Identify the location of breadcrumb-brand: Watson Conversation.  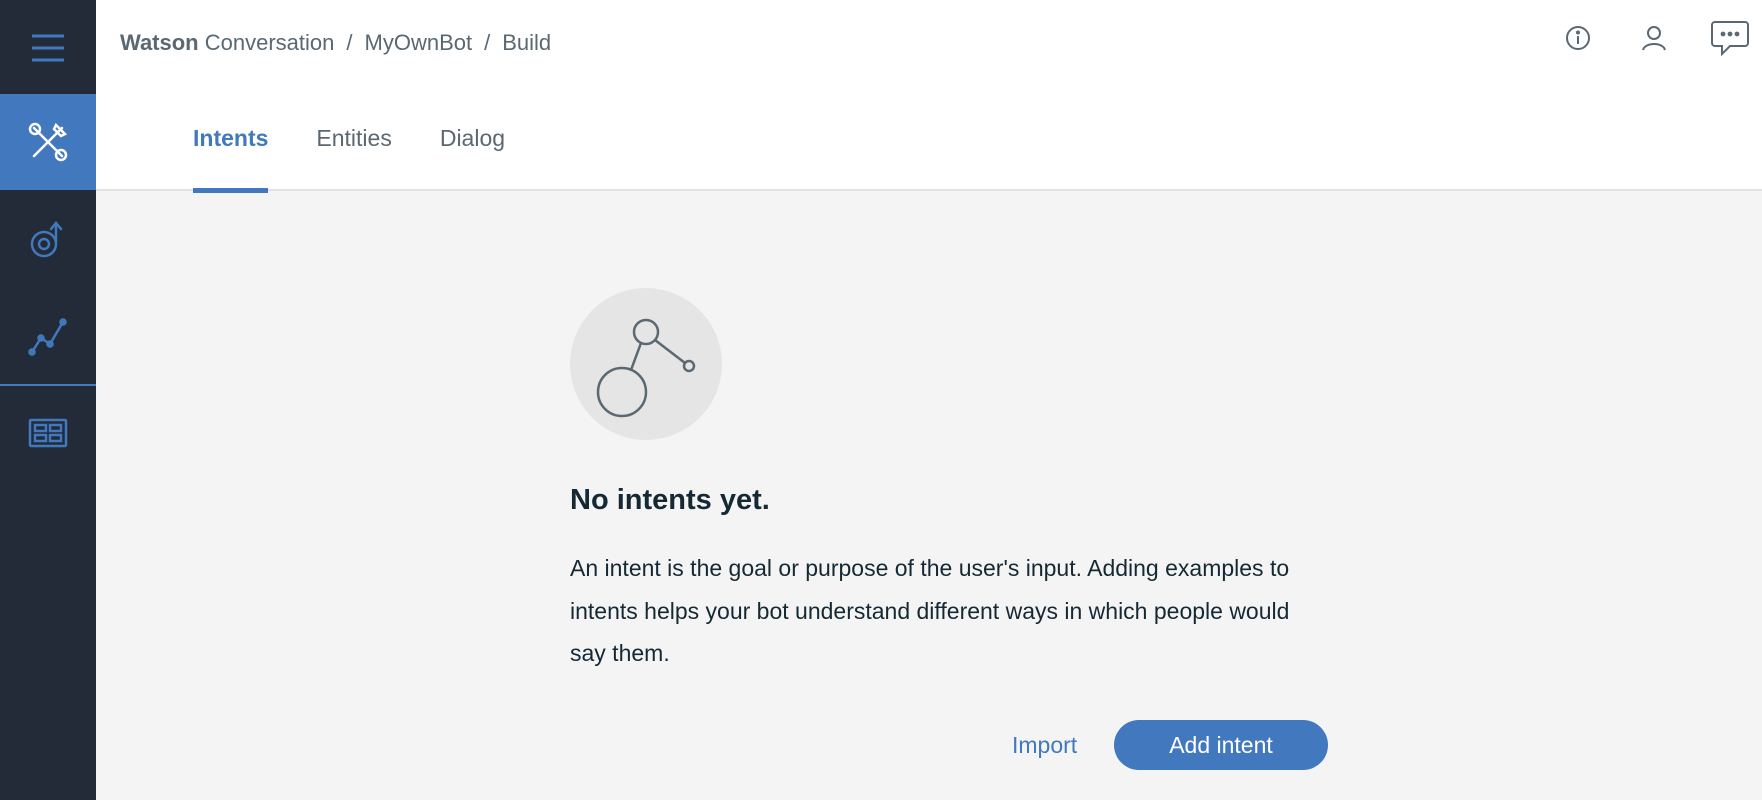
(227, 43).